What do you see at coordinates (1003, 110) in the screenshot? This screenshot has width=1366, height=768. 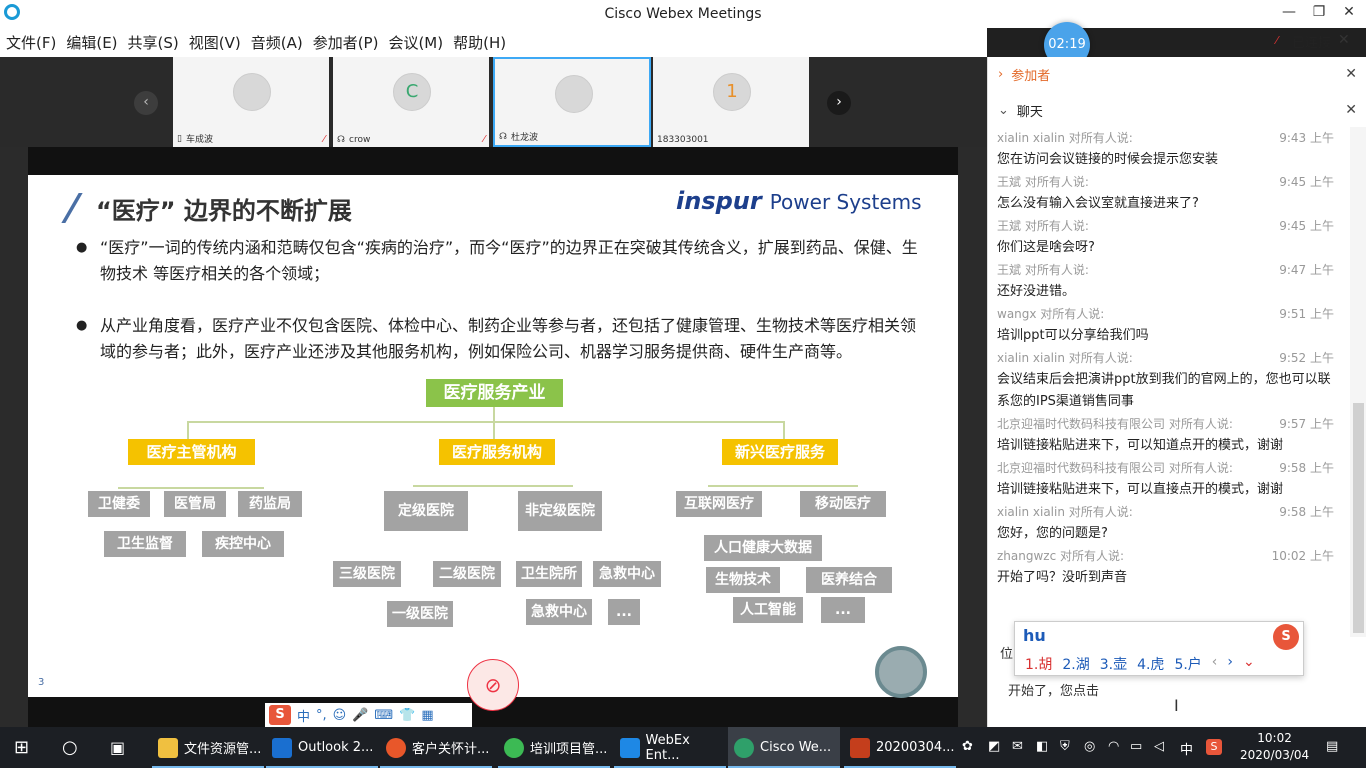 I see `chevron-down-icon: ⌄` at bounding box center [1003, 110].